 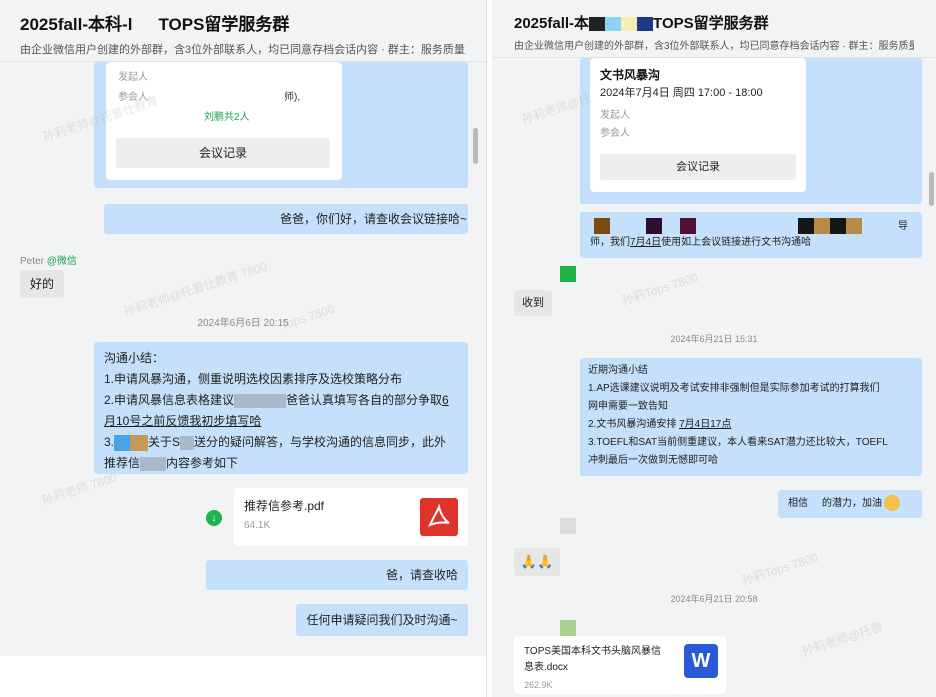 I want to click on file-name: TOPS美国本科文书头脑风暴信 息表.docx, so click(x=593, y=659).